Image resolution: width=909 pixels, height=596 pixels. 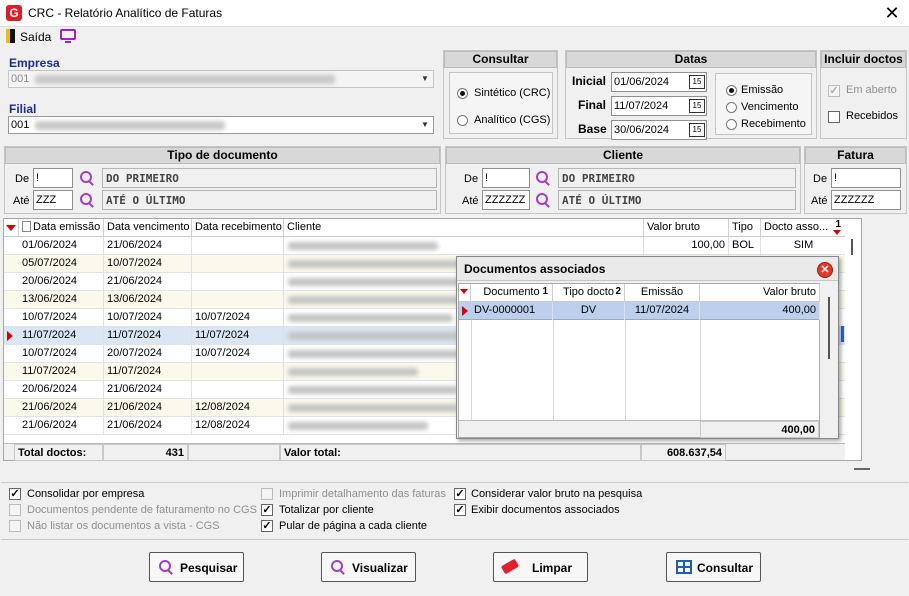 I want to click on col-valor-bruto: Valor bruto, so click(x=686, y=228).